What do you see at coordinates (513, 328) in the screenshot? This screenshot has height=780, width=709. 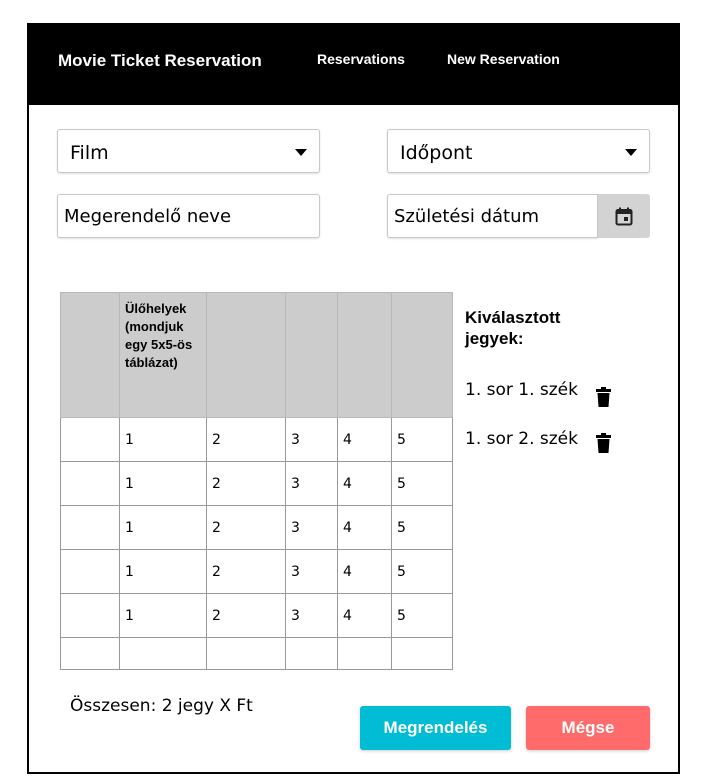 I see `selected-tickets-title: Kiválasztott jegyek:` at bounding box center [513, 328].